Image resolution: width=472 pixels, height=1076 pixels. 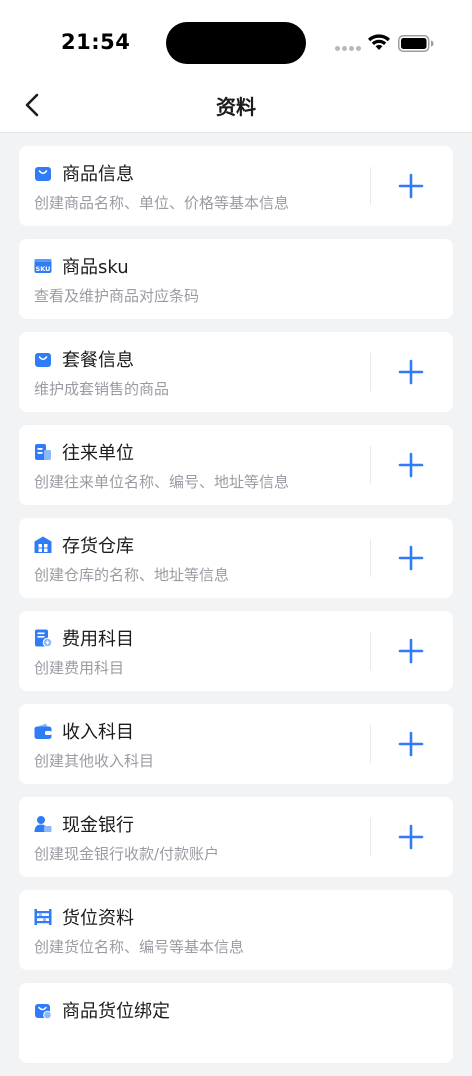 What do you see at coordinates (98, 360) in the screenshot?
I see `item-title: 套餐信息` at bounding box center [98, 360].